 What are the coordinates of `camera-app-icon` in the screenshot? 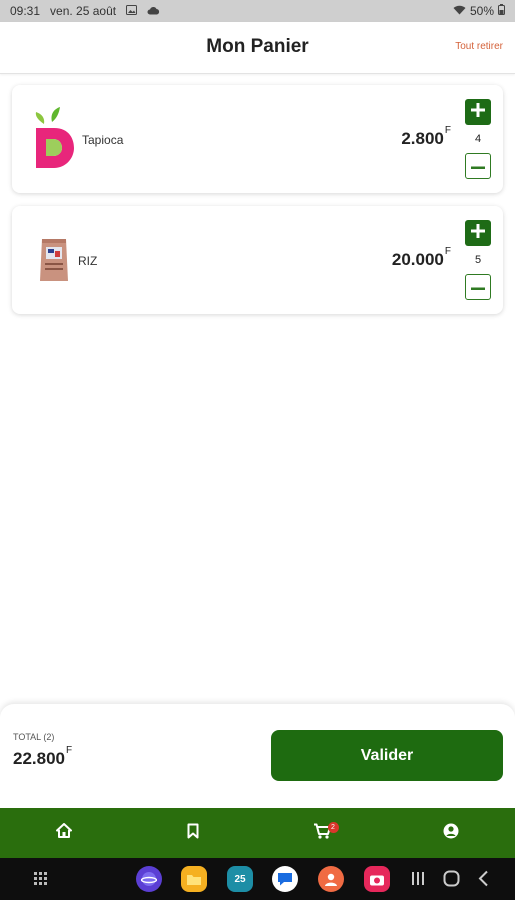 It's located at (377, 879).